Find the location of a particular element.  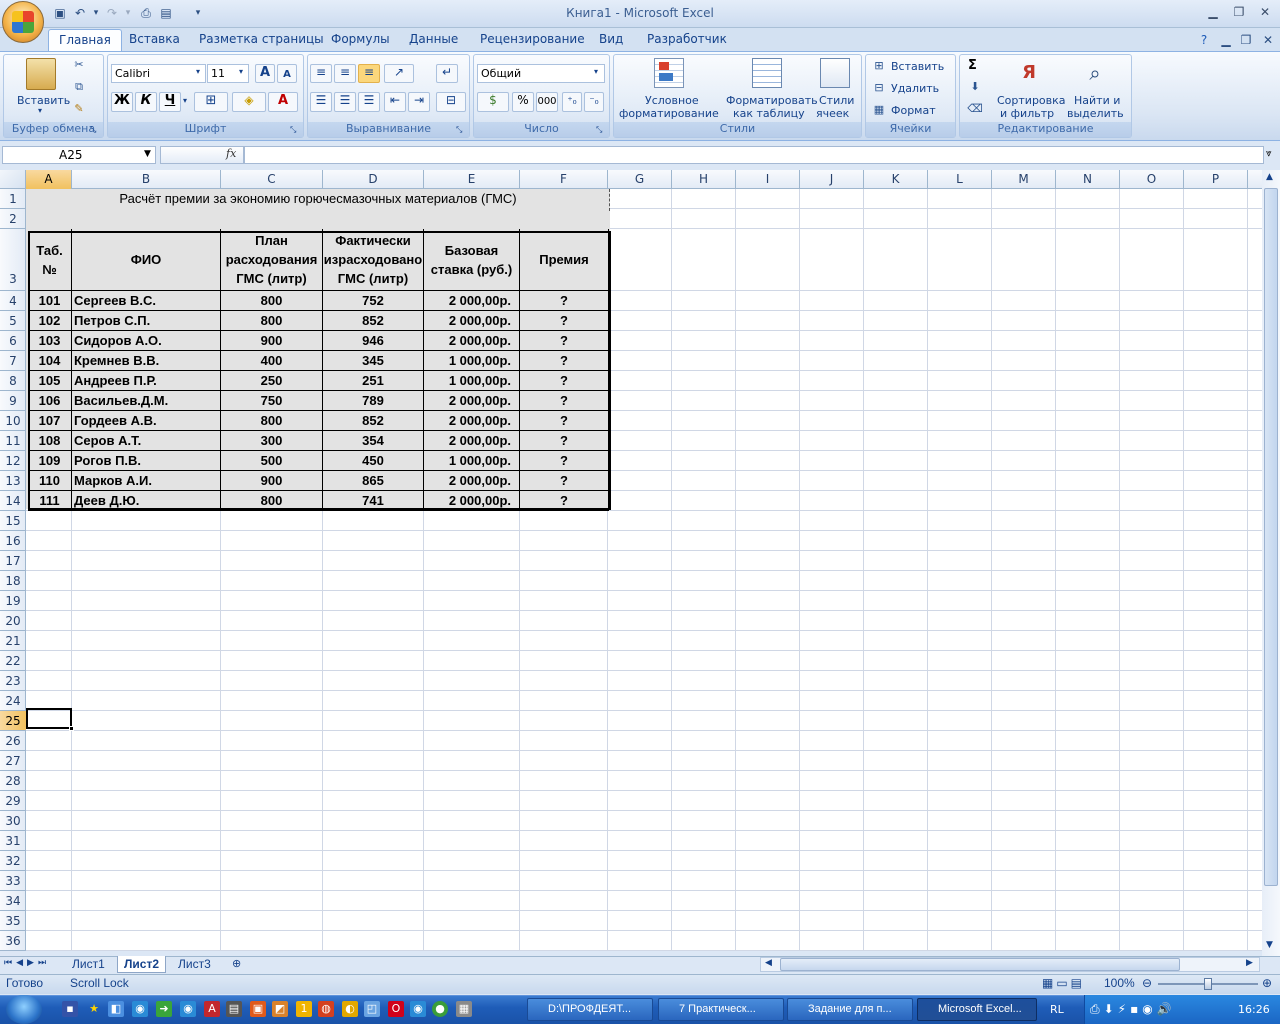

header-plan: План расходования ГМС (литр) is located at coordinates (272, 260).